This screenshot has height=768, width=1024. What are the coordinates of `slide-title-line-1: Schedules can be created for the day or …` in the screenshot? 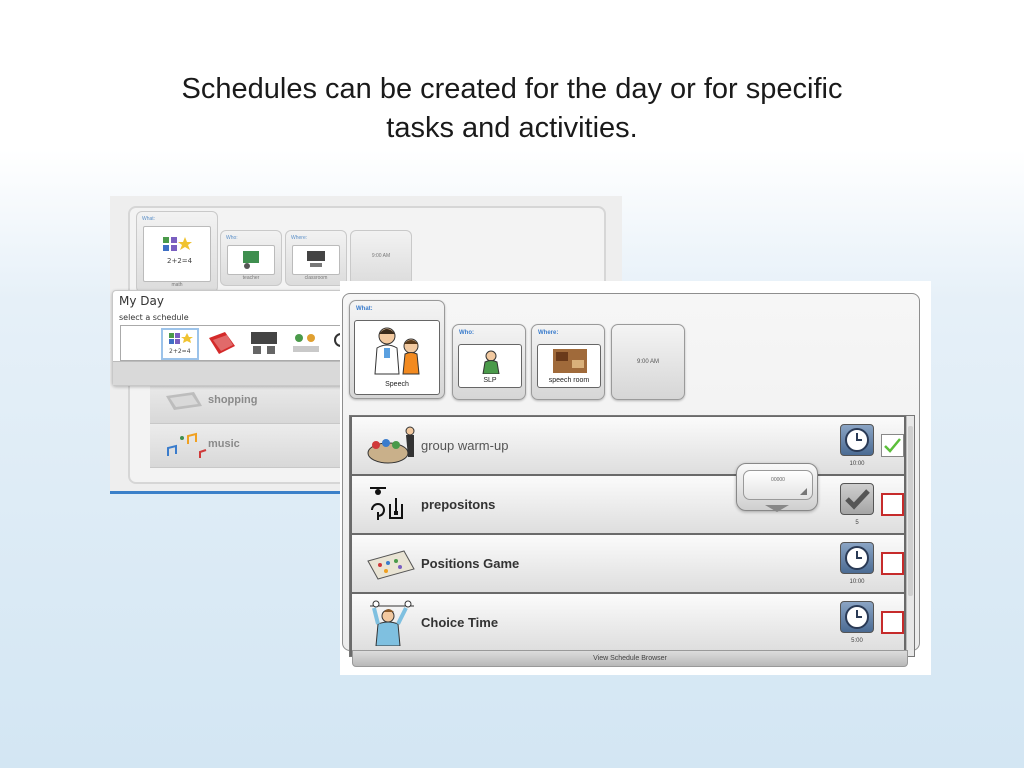 It's located at (512, 89).